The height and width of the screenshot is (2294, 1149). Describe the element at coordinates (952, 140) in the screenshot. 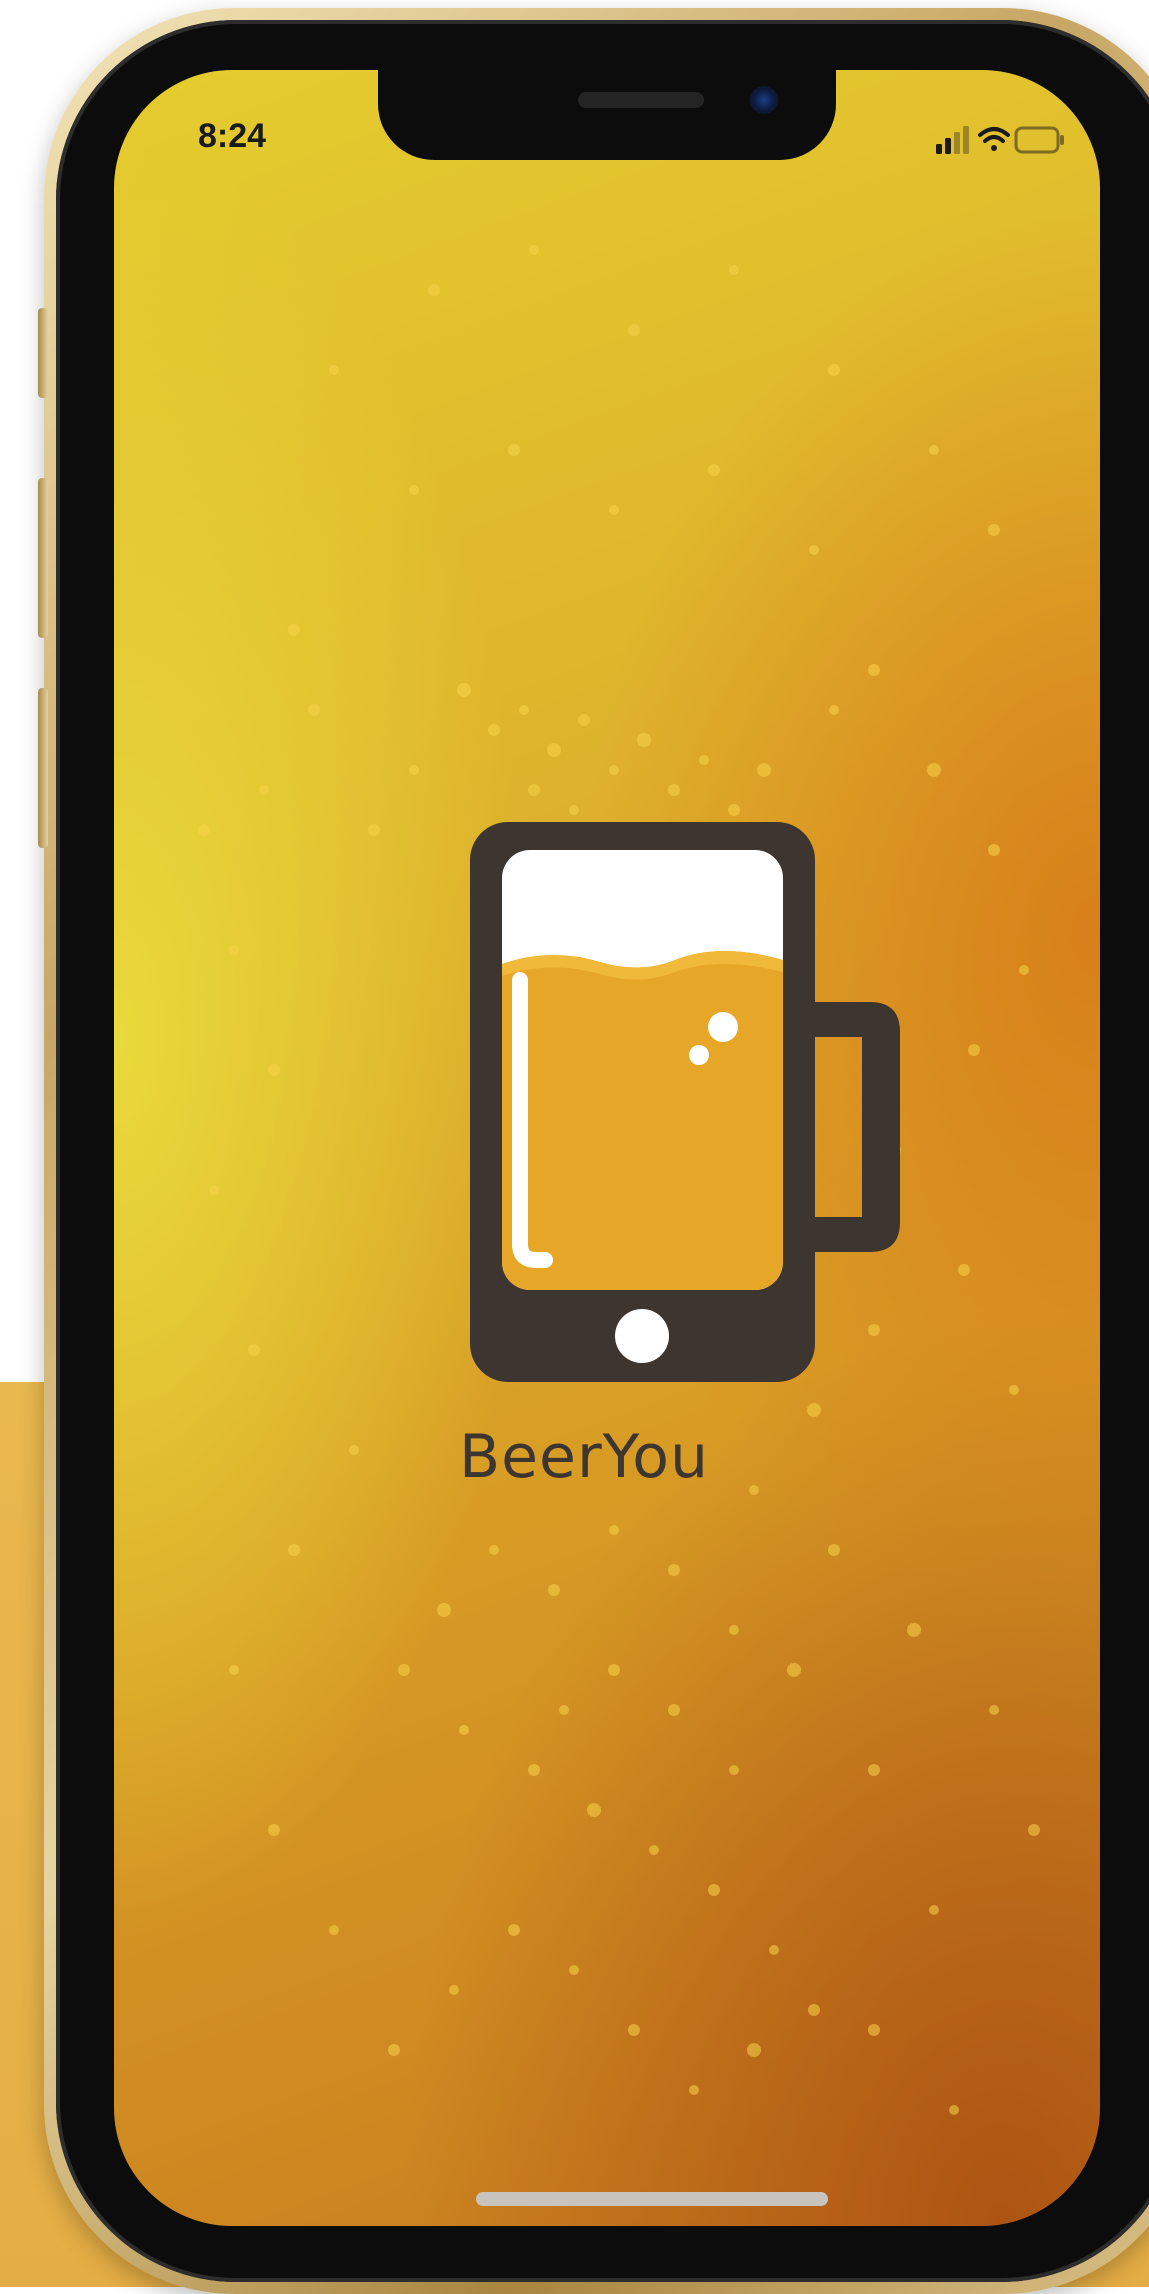

I see `signal-bars-icon` at that location.